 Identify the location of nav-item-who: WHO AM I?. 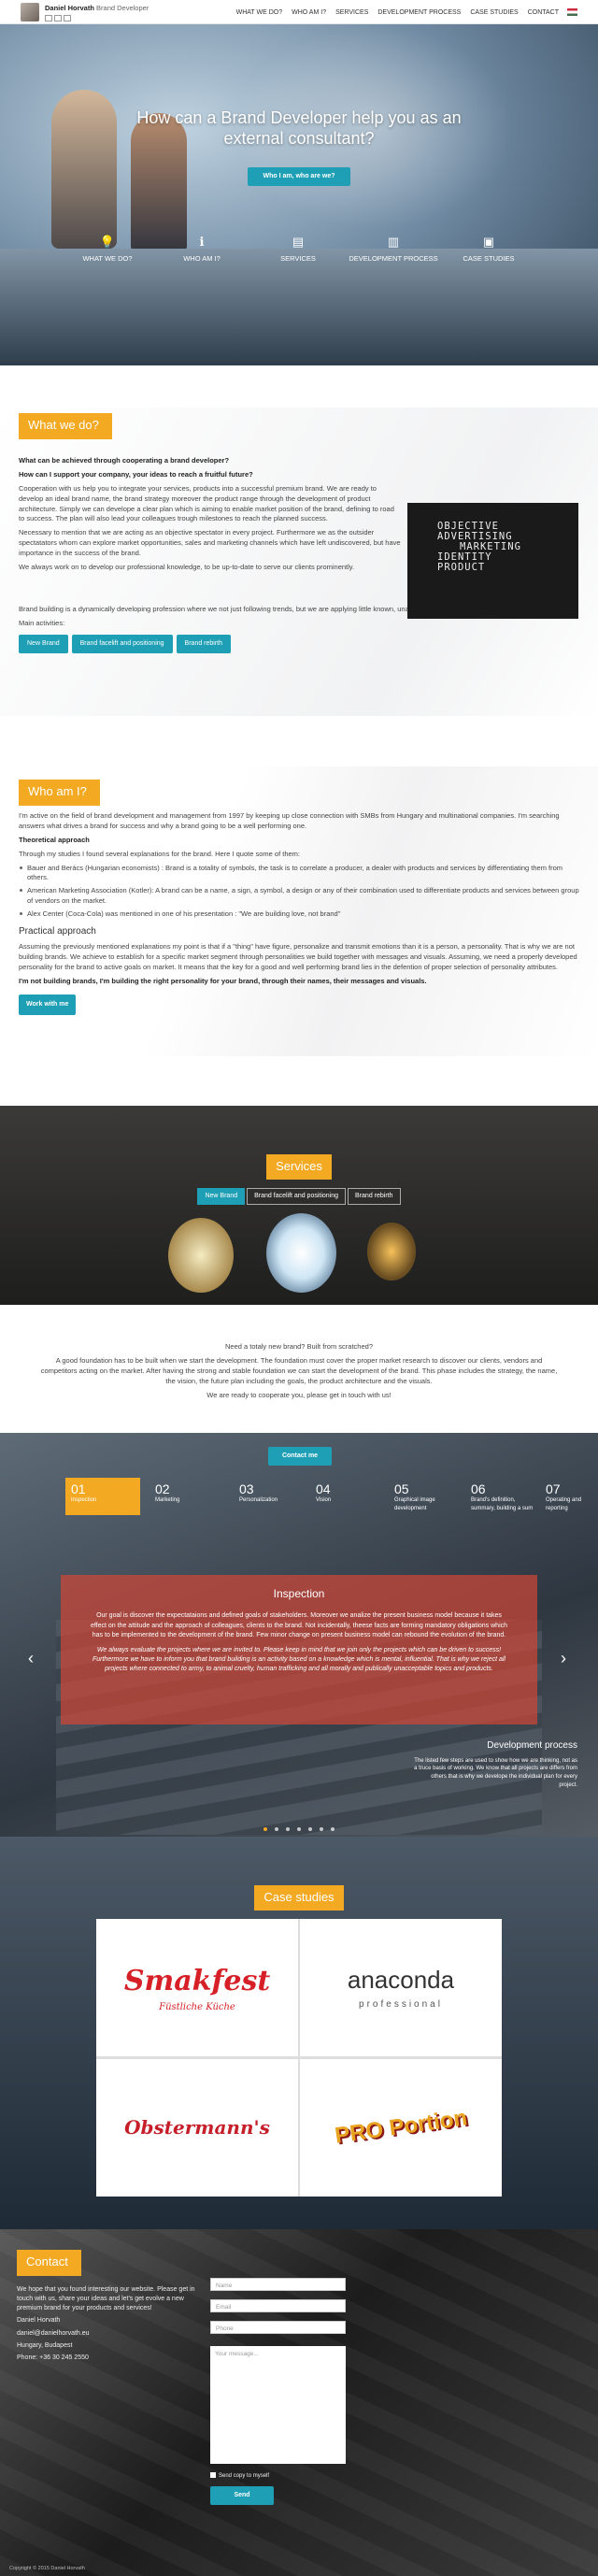
(309, 12).